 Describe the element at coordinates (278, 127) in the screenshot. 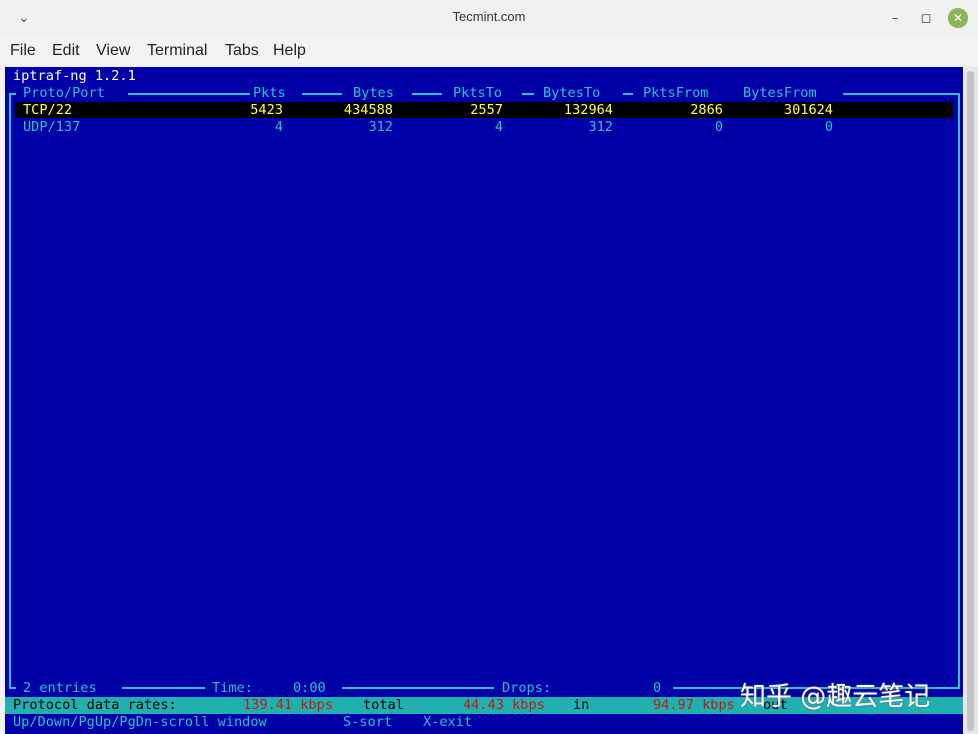

I see `row-pkts: 4` at that location.